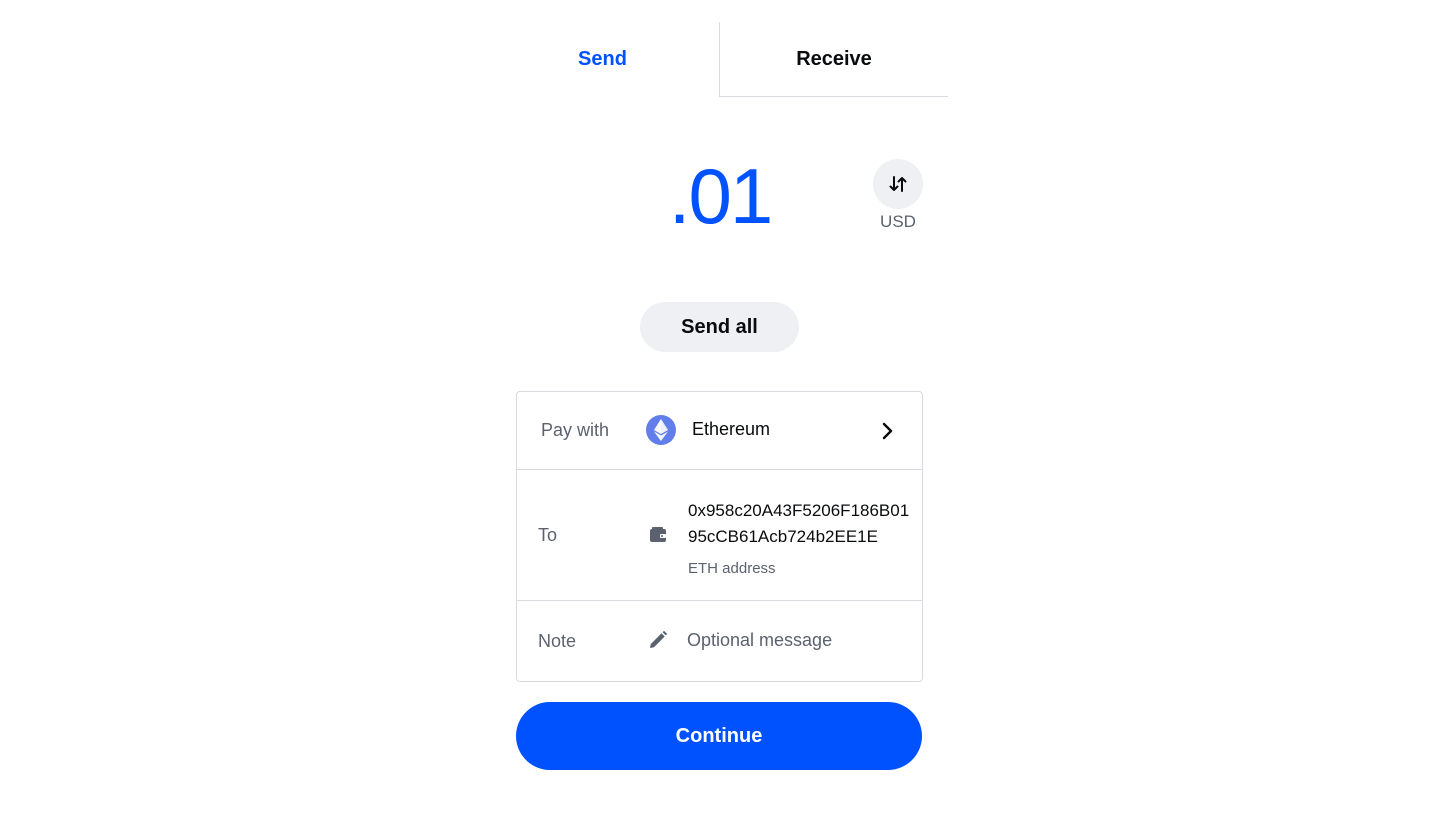 The width and height of the screenshot is (1440, 819). I want to click on address-type-label: ETH address, so click(732, 568).